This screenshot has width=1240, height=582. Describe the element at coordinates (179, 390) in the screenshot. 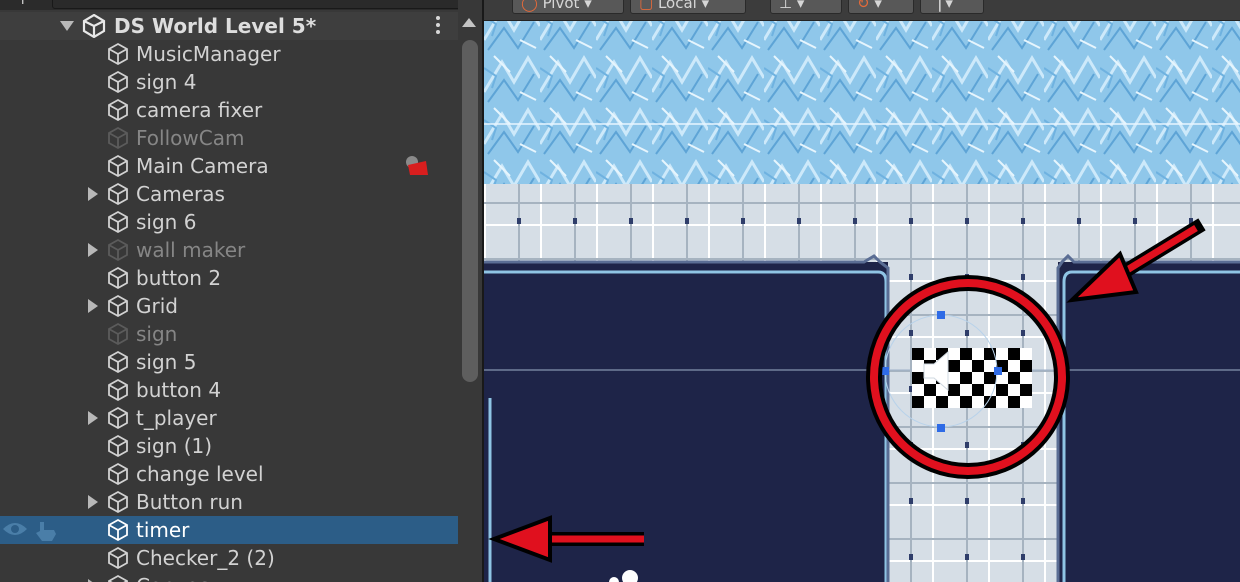

I see `hierarchy-item-label: button 4` at that location.